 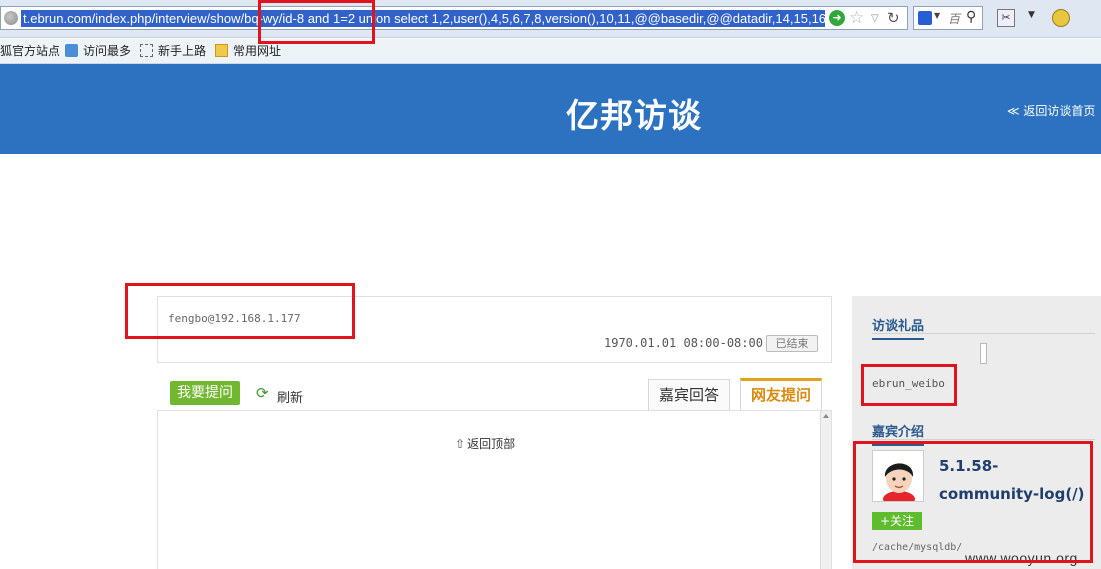 I want to click on reload-icon: ↻, so click(x=893, y=18).